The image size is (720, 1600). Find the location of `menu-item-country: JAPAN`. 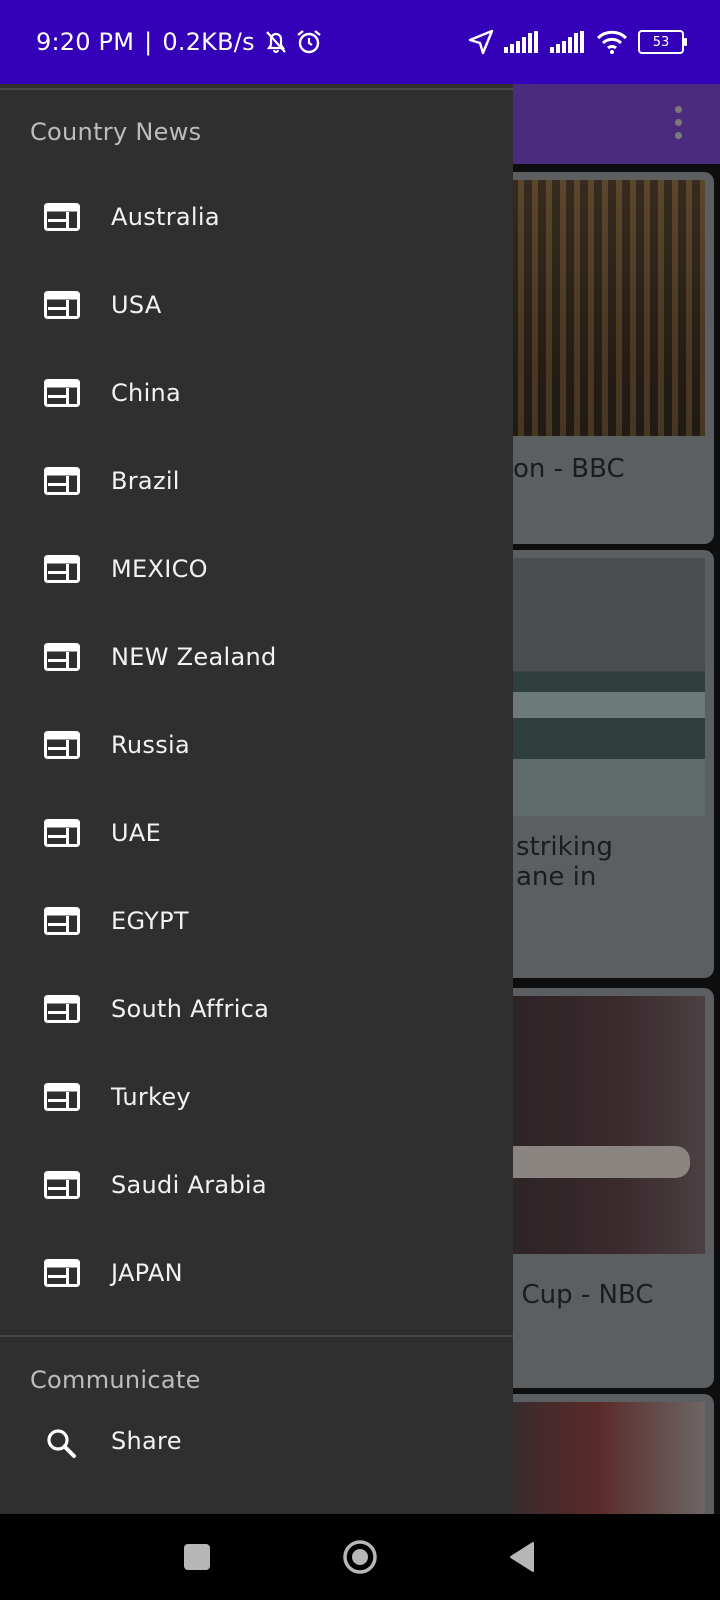

menu-item-country: JAPAN is located at coordinates (256, 1273).